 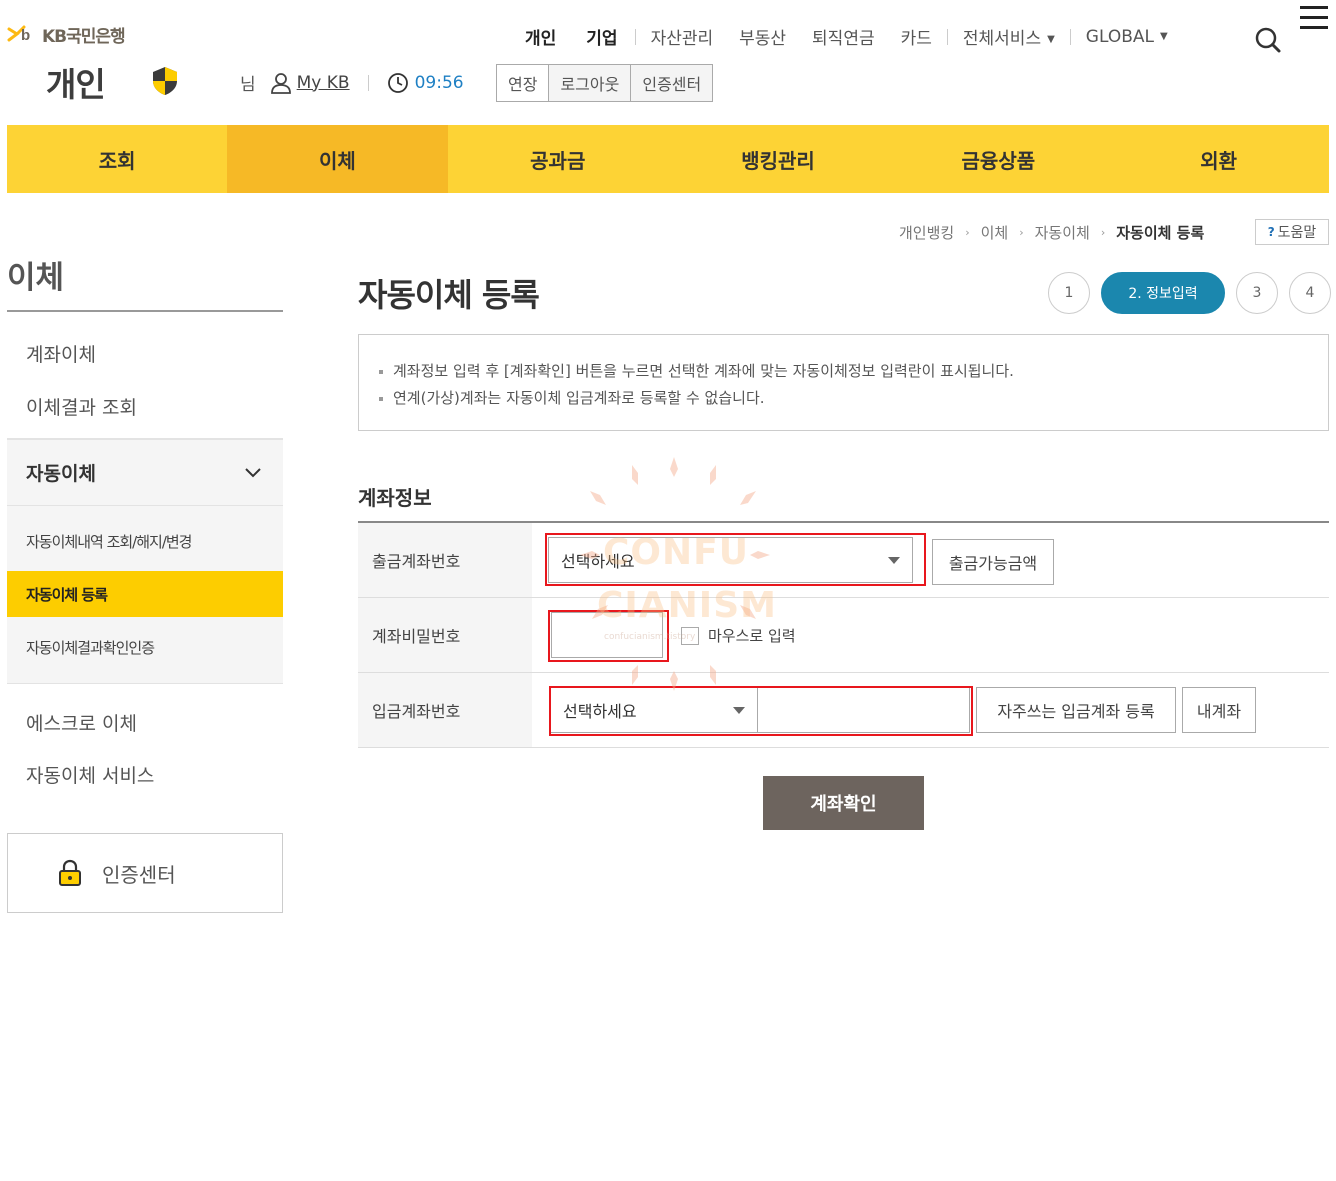 What do you see at coordinates (1076, 710) in the screenshot?
I see `frequent-account-button: 자주쓰는 입금계좌 등록` at bounding box center [1076, 710].